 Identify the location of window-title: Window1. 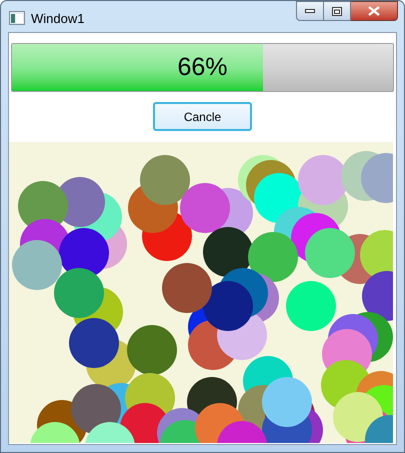
(57, 19).